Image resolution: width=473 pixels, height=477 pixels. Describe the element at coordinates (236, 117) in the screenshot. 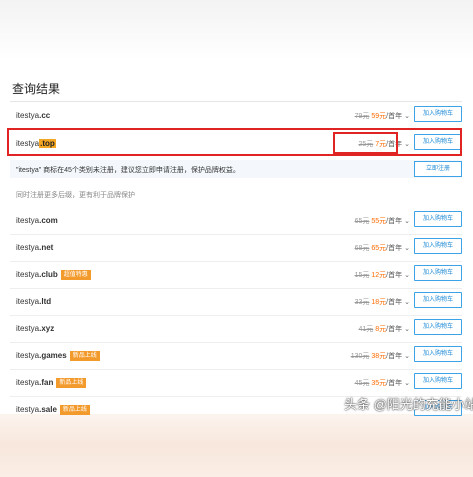

I see `result-row-cc: itestya.cc 79元 59元/首年 ⌄ 加入购物车` at that location.